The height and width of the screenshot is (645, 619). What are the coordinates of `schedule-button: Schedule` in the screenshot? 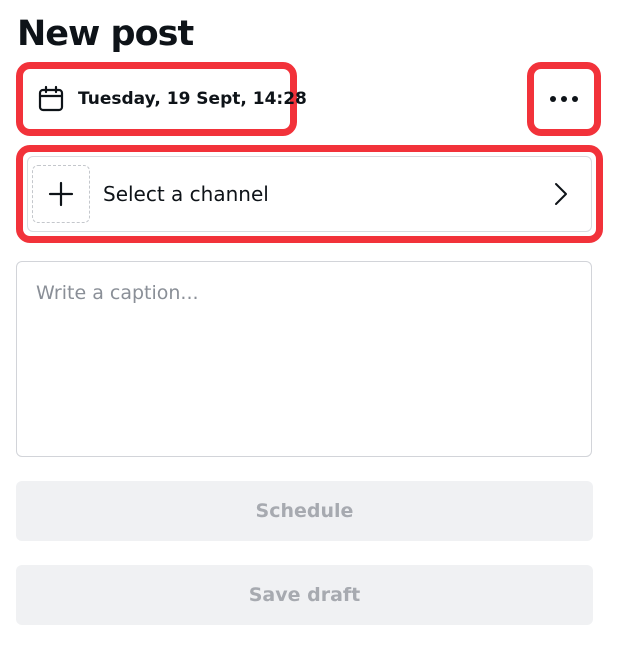 It's located at (304, 511).